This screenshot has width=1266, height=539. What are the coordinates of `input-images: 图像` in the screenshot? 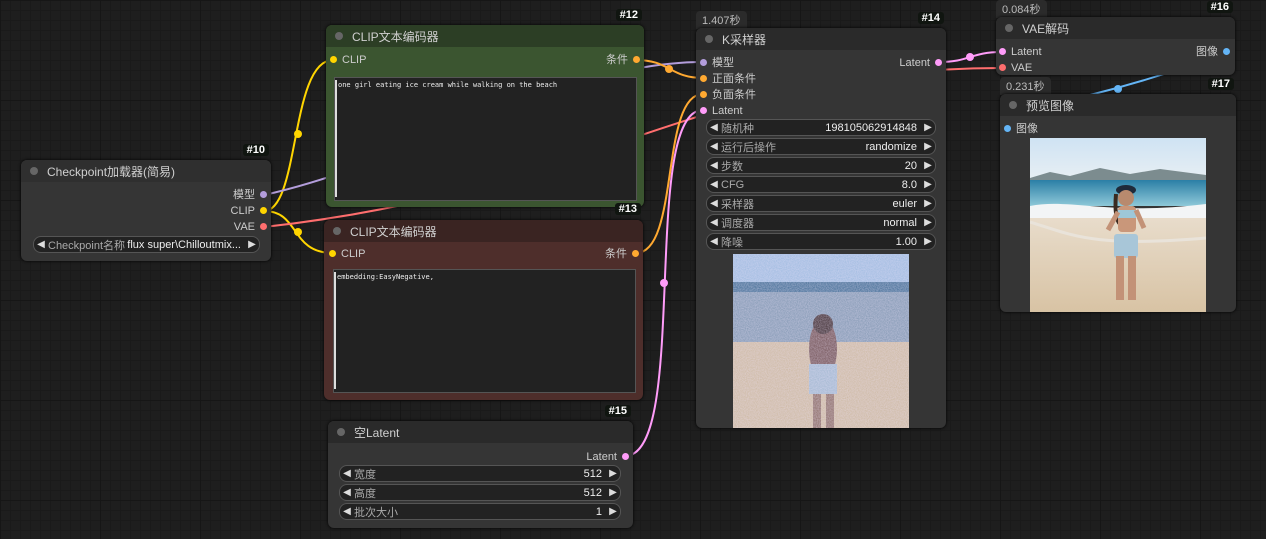 It's located at (1021, 129).